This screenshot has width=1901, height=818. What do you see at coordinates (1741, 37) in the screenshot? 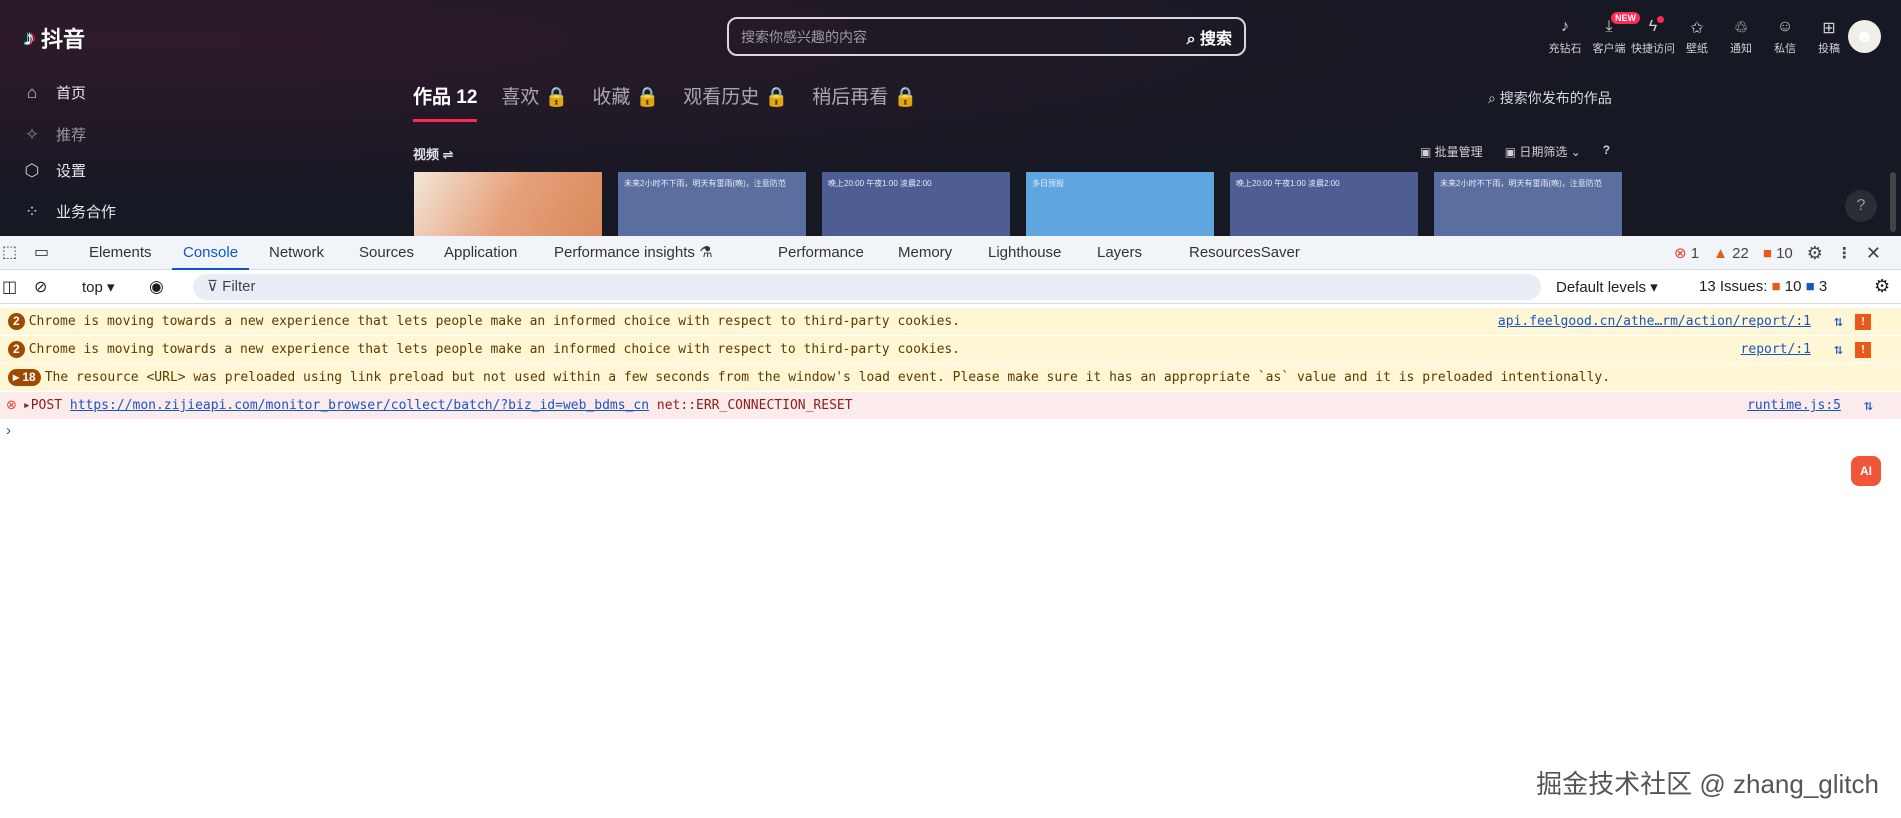
I see `notification-button: ♲ 通知` at bounding box center [1741, 37].